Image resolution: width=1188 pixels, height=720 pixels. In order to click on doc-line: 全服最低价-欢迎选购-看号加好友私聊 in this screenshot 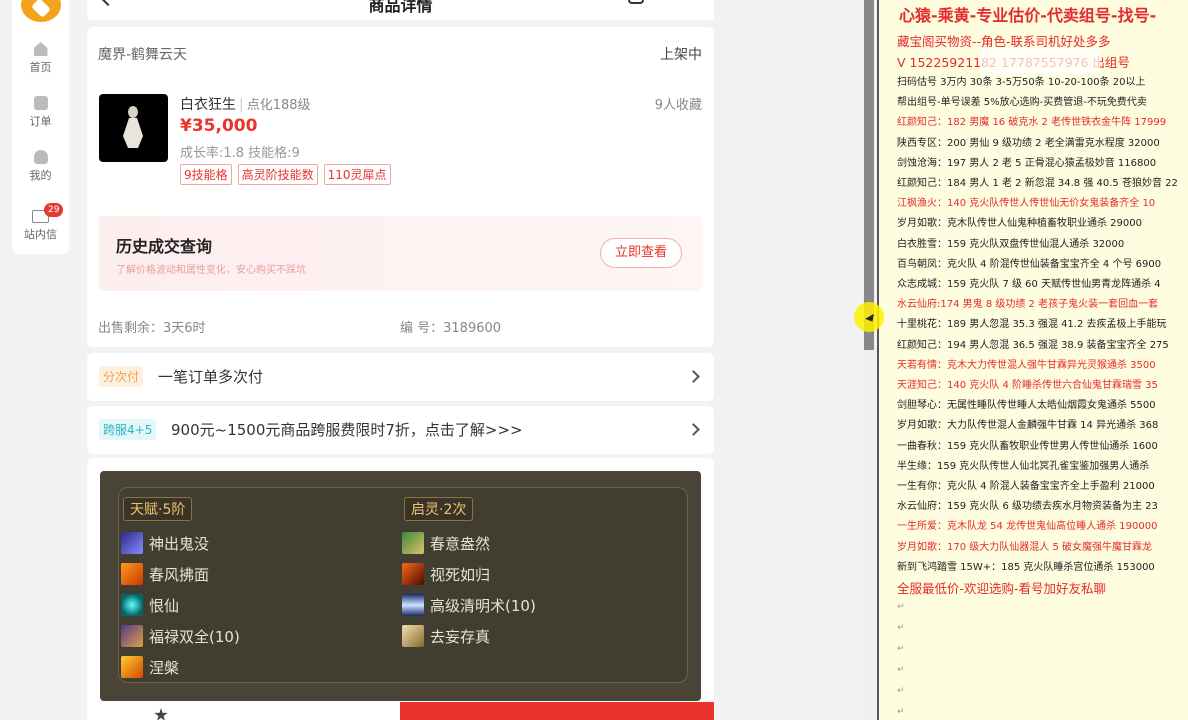, I will do `click(1002, 588)`.